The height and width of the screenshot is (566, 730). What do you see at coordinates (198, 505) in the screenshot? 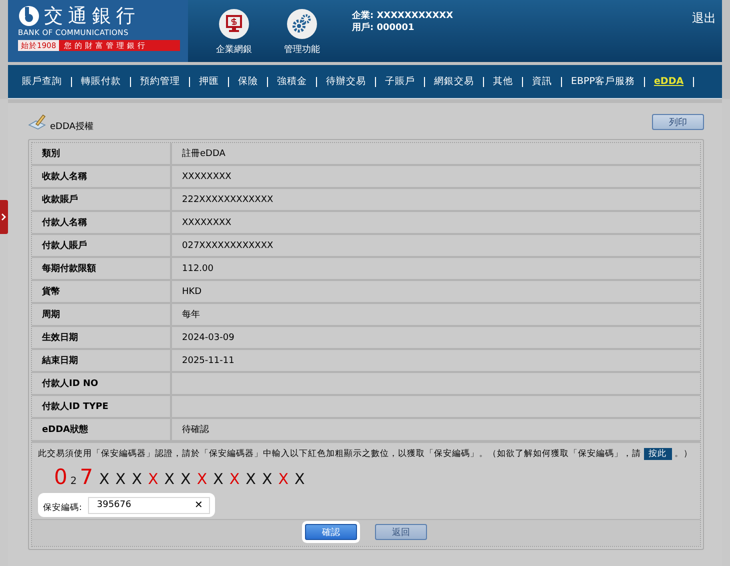
I see `clear-button: ✕` at bounding box center [198, 505].